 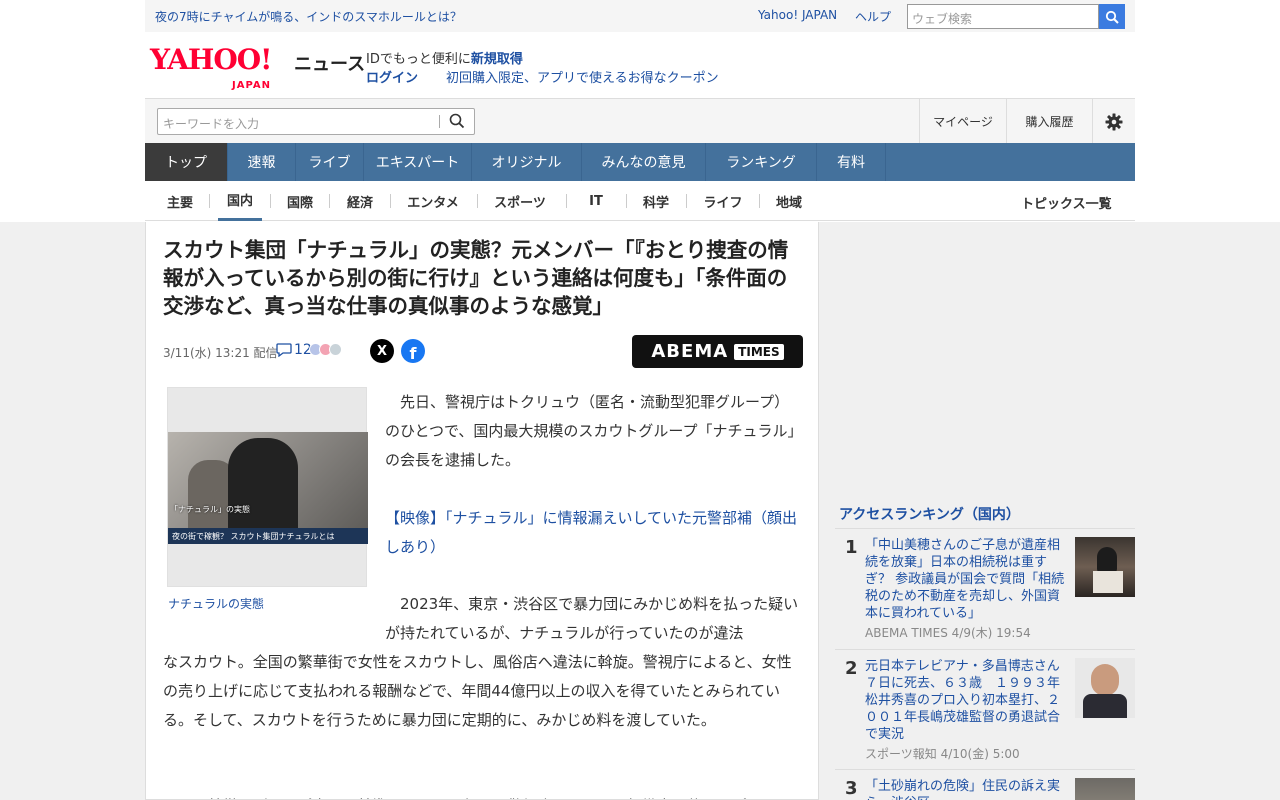 What do you see at coordinates (497, 59) in the screenshot?
I see `signup-link: 新規取得` at bounding box center [497, 59].